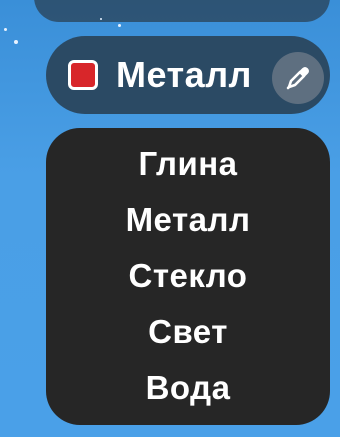 This screenshot has height=437, width=340. What do you see at coordinates (188, 332) in the screenshot?
I see `material-option-light: Свет` at bounding box center [188, 332].